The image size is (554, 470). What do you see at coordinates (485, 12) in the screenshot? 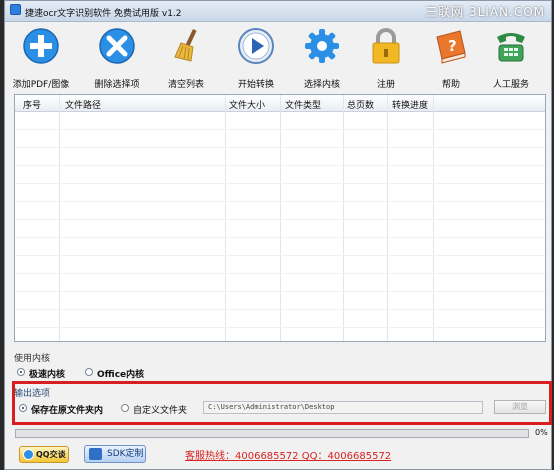
I see `watermark: 三联网 3LIAN.COM` at bounding box center [485, 12].